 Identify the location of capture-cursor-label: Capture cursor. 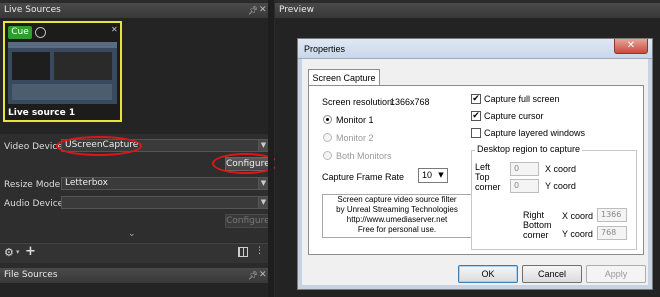
(514, 116).